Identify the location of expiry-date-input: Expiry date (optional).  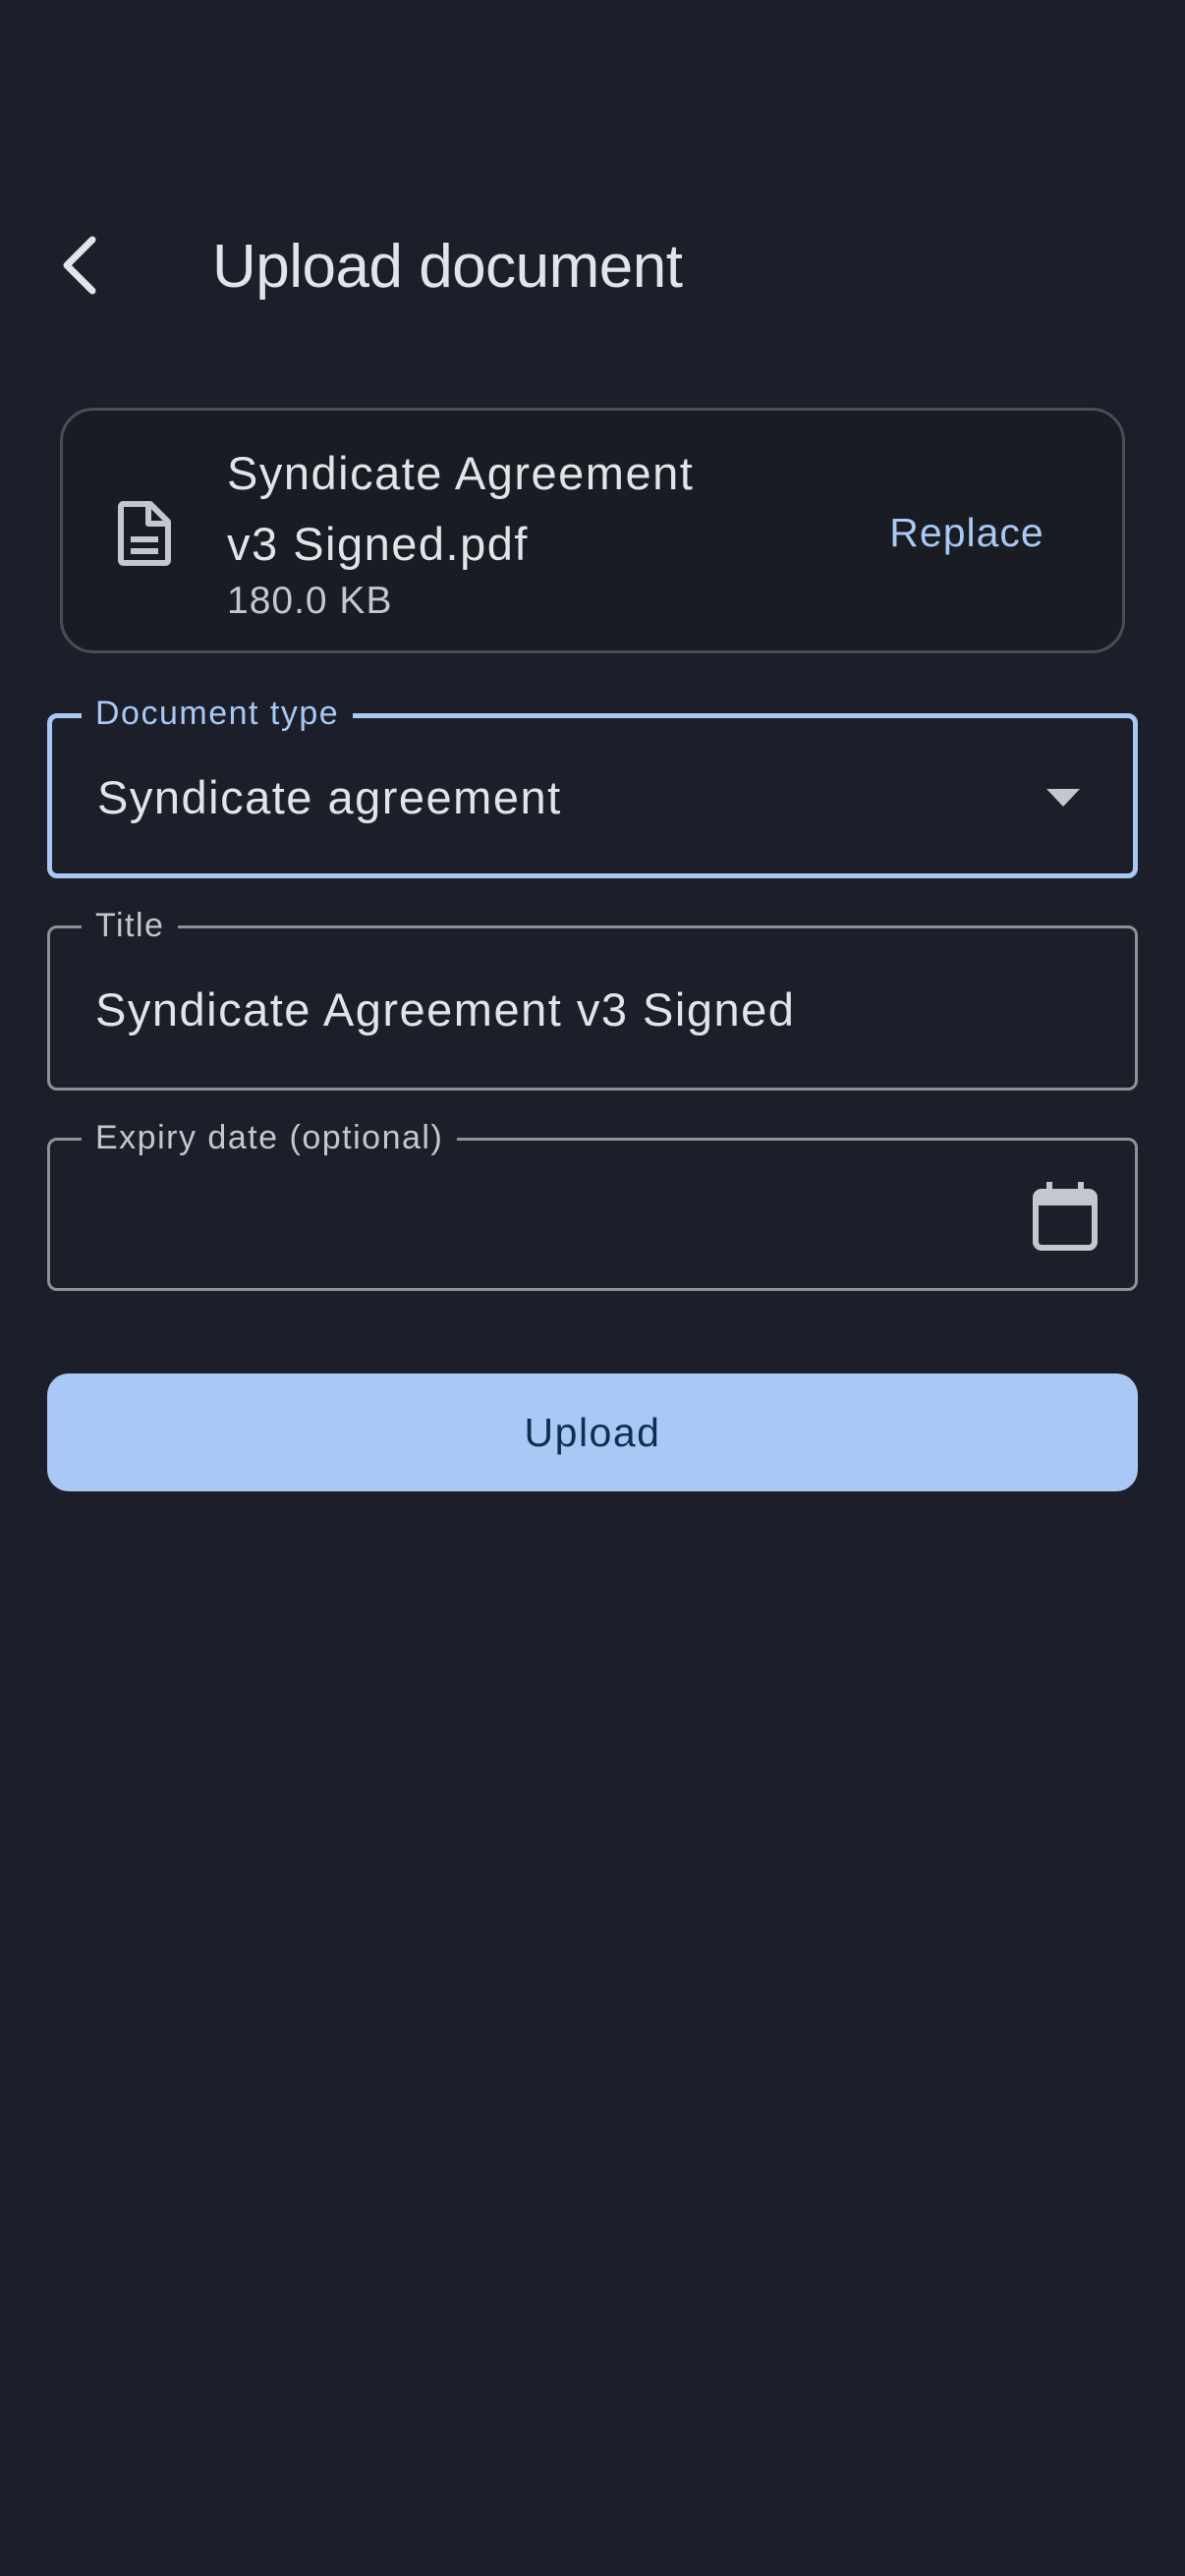
(592, 1203).